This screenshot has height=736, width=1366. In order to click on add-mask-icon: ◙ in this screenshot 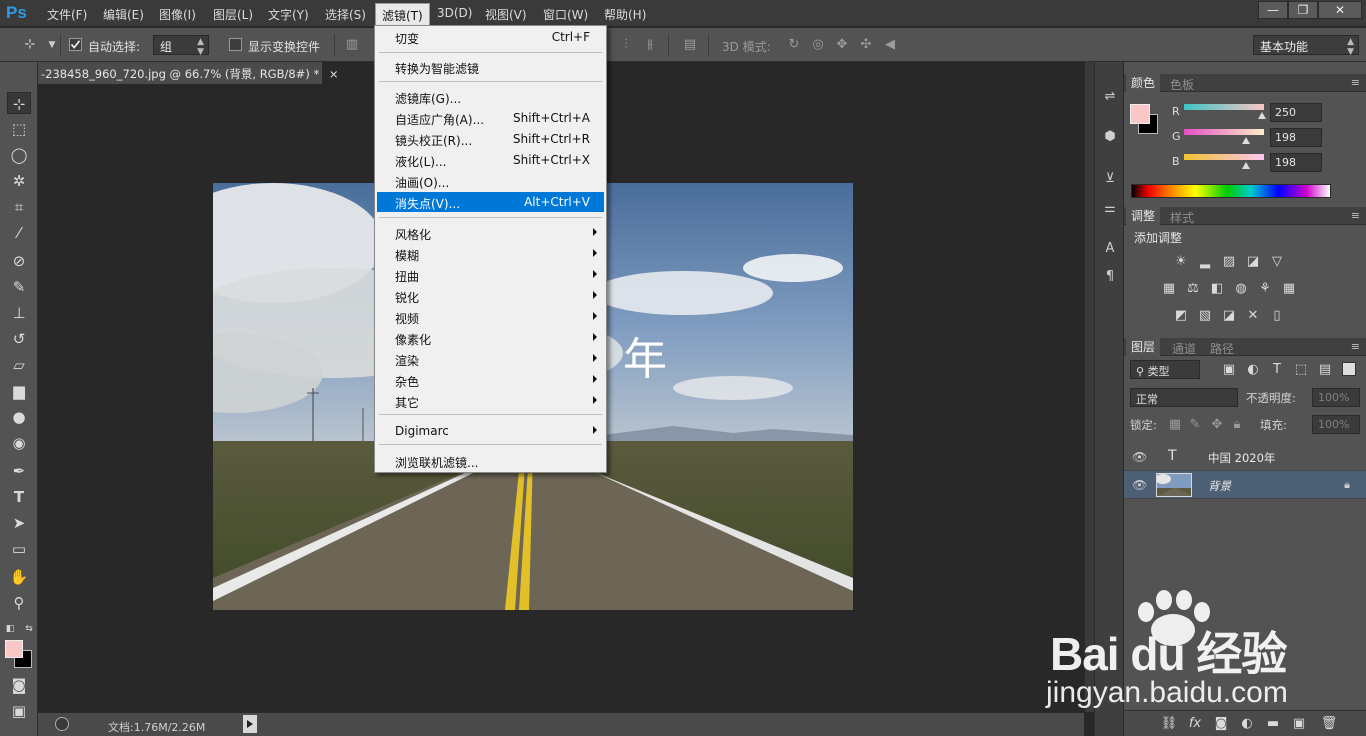, I will do `click(1221, 724)`.